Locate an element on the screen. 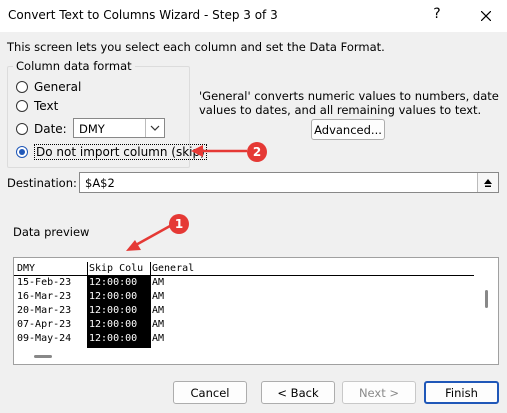 This screenshot has width=507, height=413. finish-button: Finish is located at coordinates (461, 392).